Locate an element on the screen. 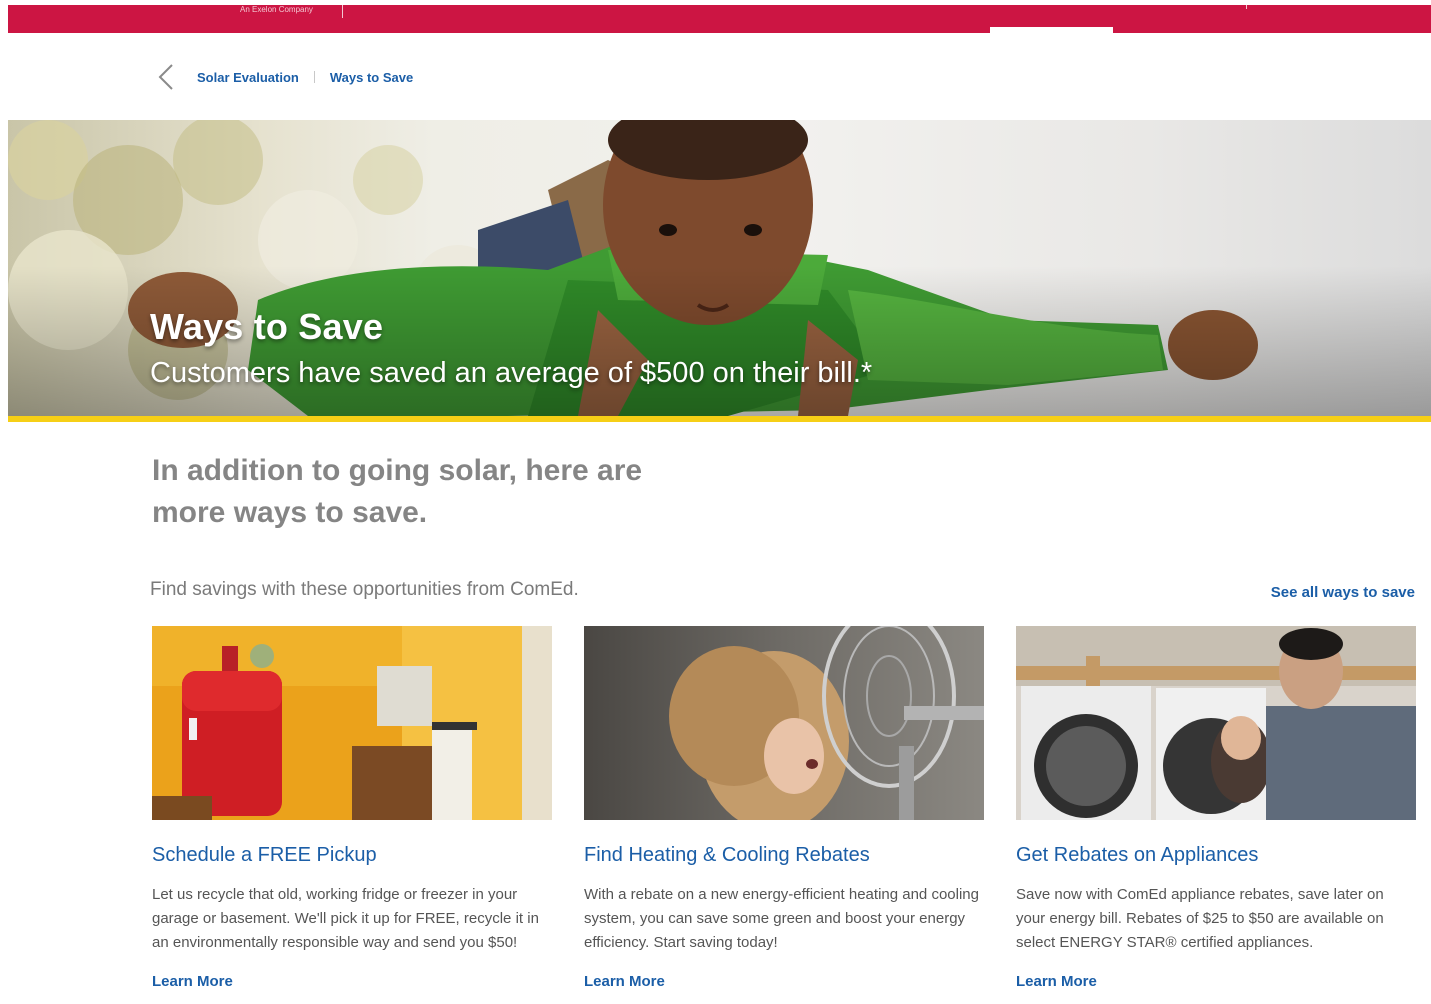 Image resolution: width=1431 pixels, height=1004 pixels. active-nav-tab-indicator is located at coordinates (1051, 30).